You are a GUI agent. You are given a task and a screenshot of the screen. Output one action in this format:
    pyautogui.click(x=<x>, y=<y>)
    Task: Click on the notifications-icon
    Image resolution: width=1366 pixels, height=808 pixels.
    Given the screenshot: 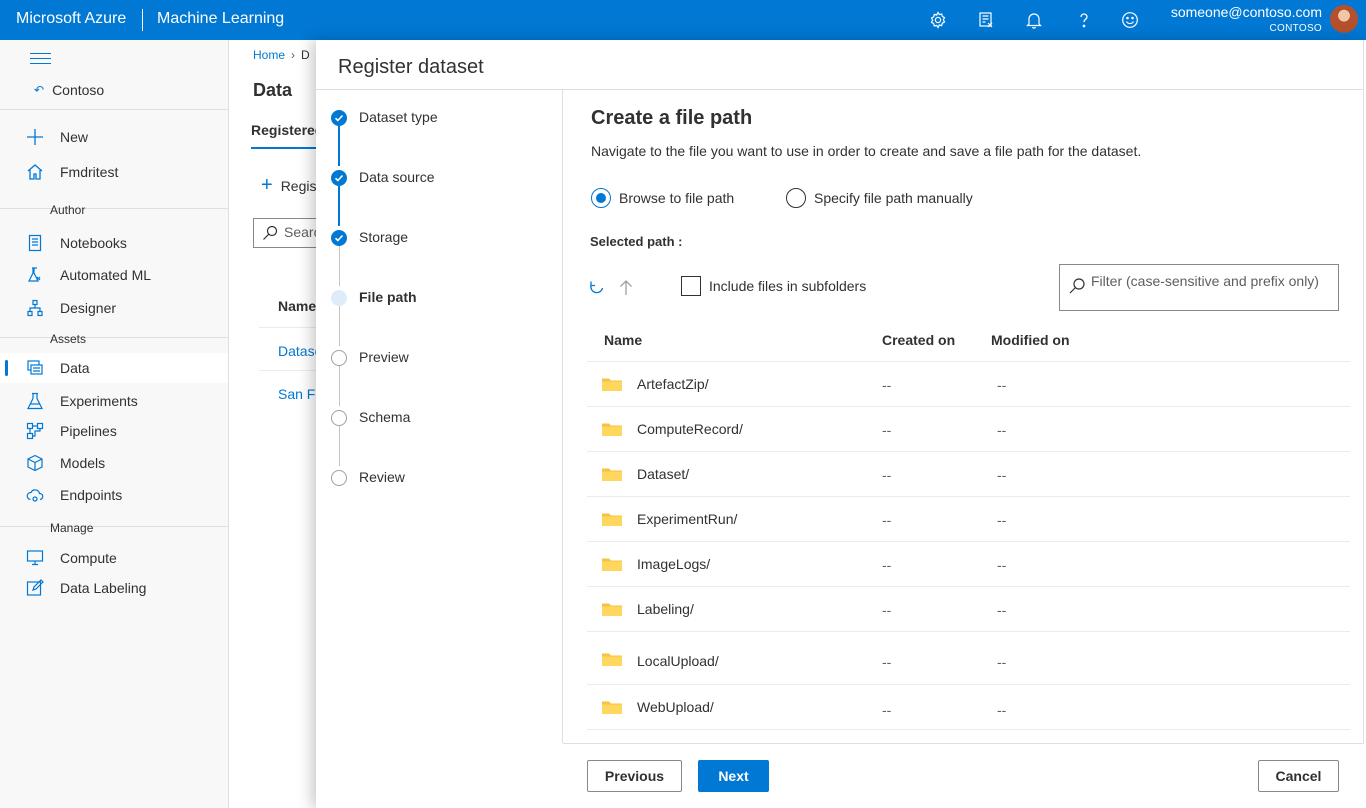 What is the action you would take?
    pyautogui.click(x=1034, y=20)
    